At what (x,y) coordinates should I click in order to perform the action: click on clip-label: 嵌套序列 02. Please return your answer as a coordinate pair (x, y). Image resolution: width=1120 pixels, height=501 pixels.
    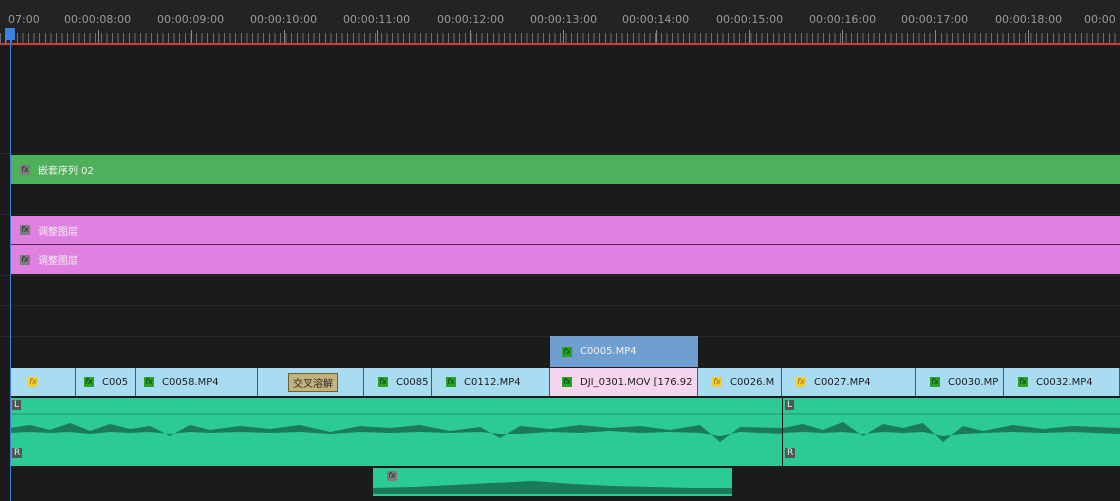
    Looking at the image, I should click on (66, 171).